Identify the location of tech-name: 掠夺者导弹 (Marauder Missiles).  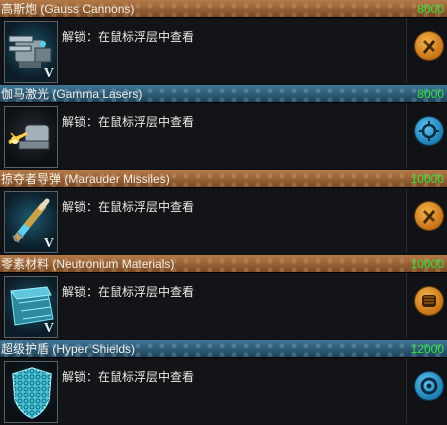
(85, 179).